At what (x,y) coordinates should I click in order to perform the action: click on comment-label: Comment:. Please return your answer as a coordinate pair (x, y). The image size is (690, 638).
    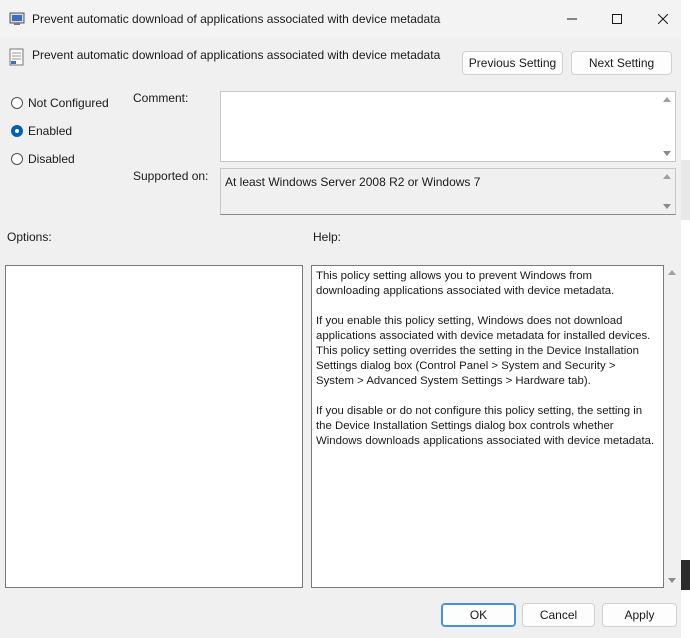
    Looking at the image, I should click on (161, 98).